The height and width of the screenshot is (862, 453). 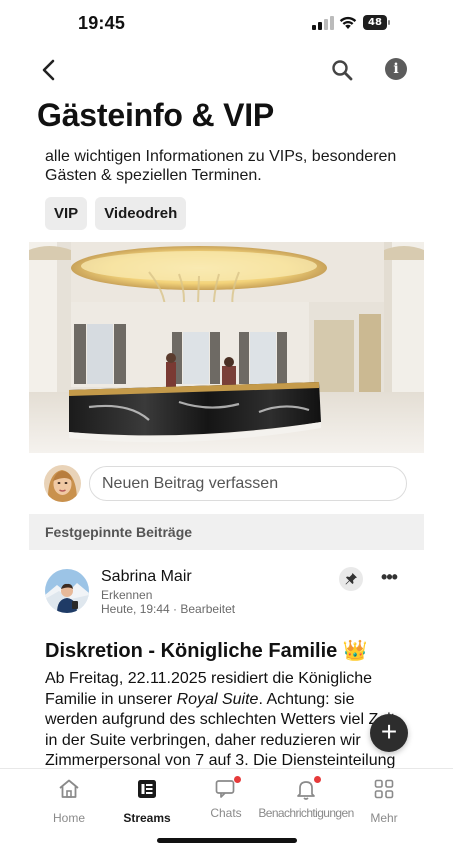 I want to click on tab-streams-label: Streams, so click(x=147, y=818).